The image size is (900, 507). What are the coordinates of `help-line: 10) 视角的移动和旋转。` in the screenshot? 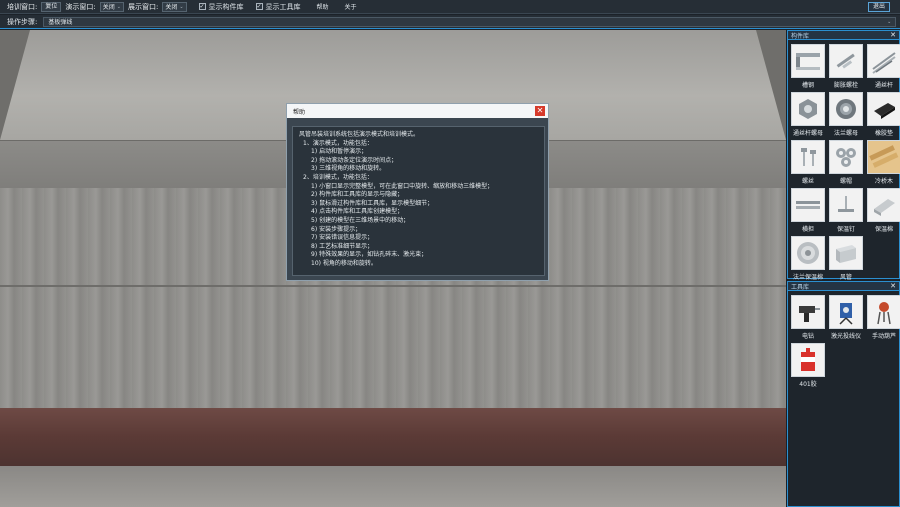 It's located at (344, 263).